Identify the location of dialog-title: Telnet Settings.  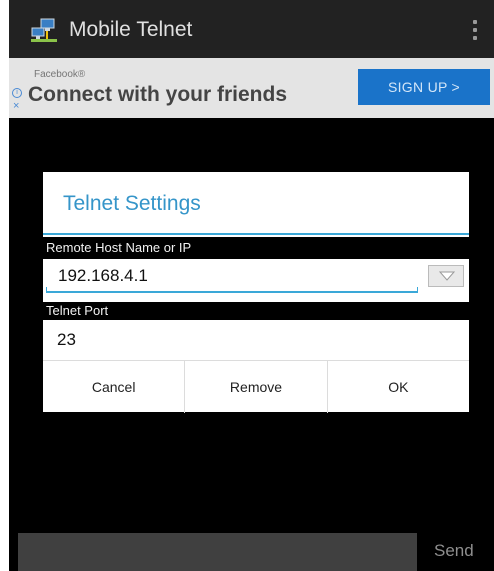
(132, 203).